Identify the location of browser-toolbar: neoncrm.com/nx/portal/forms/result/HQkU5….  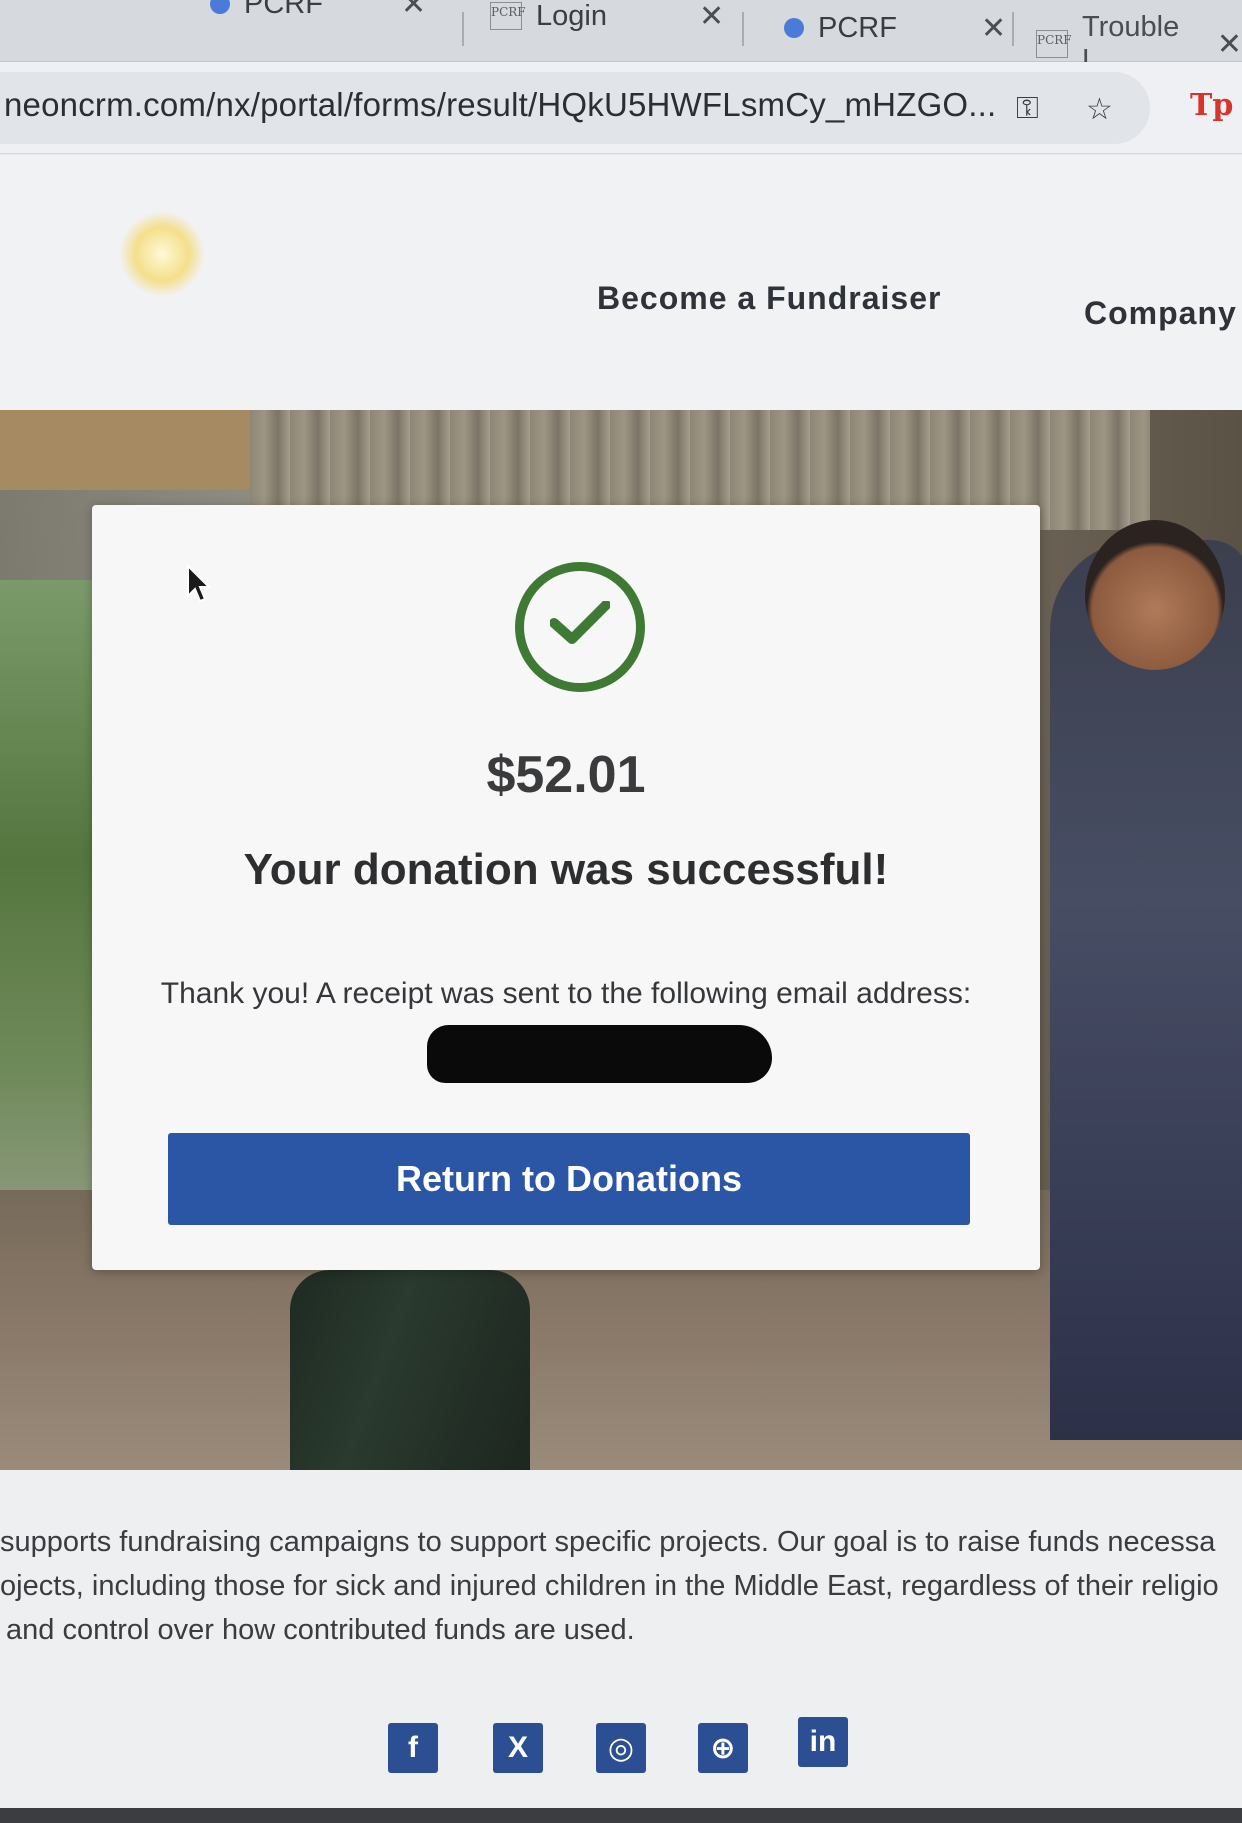
(621, 108).